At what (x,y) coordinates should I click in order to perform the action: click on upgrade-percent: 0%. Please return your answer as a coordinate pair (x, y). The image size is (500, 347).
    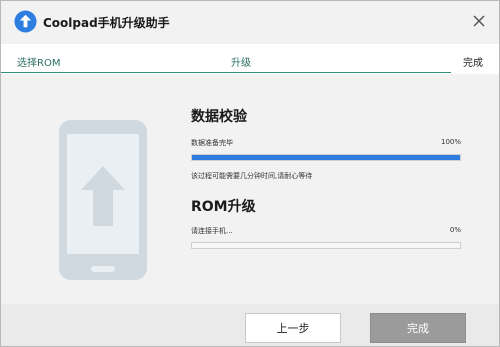
    Looking at the image, I should click on (455, 230).